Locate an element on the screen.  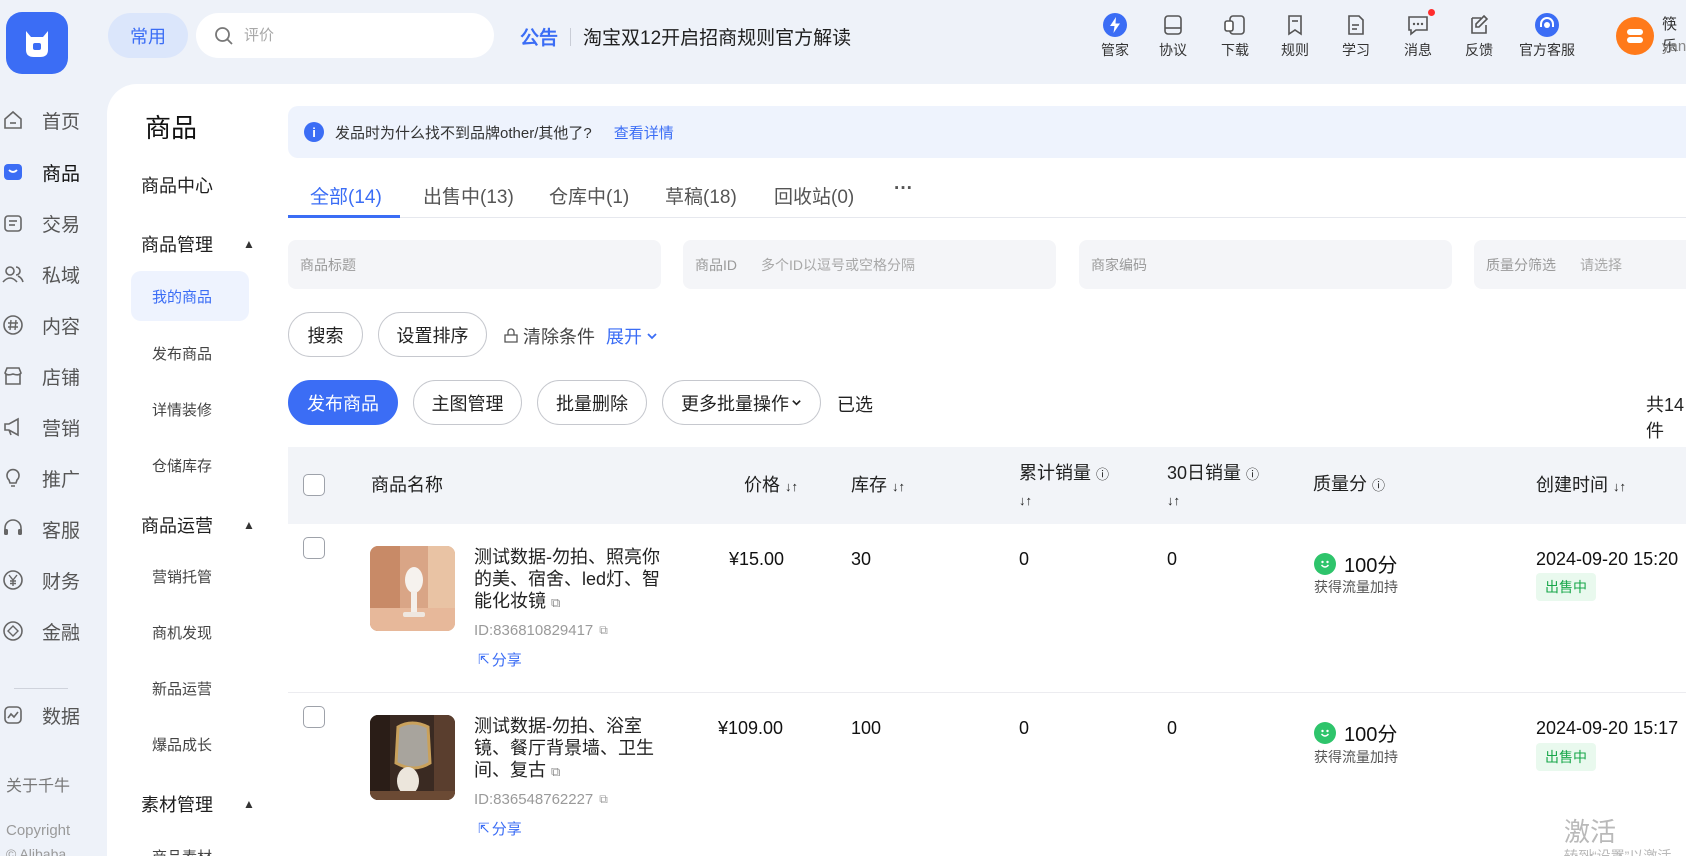
tab-recycle: 回收站(0) is located at coordinates (814, 195).